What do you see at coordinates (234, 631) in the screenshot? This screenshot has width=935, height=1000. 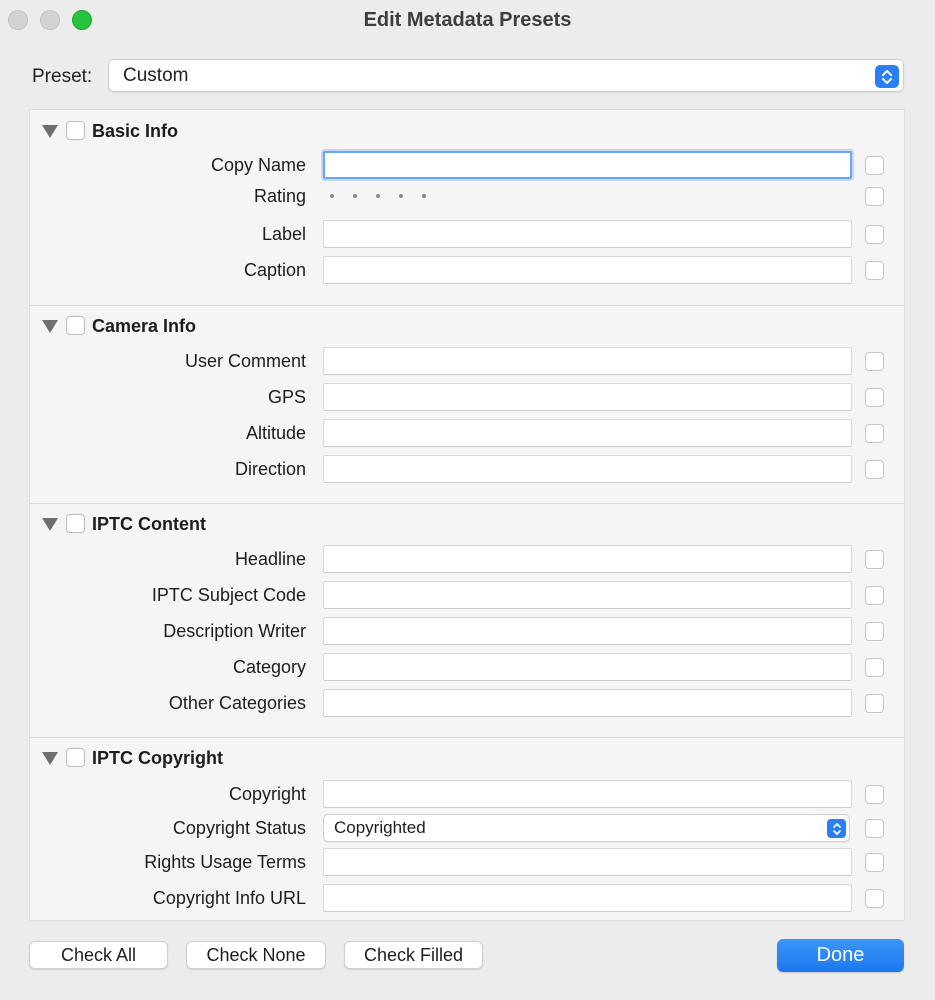 I see `field-label: Description Writer` at bounding box center [234, 631].